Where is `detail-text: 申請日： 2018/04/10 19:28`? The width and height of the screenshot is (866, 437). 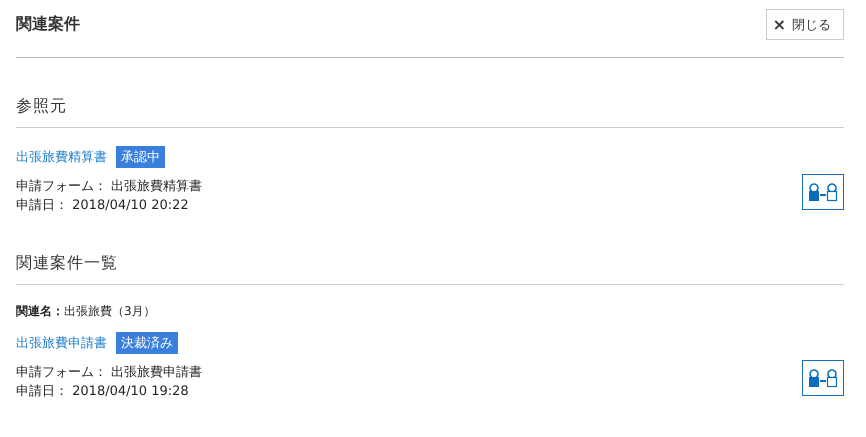
detail-text: 申請日： 2018/04/10 19:28 is located at coordinates (103, 392).